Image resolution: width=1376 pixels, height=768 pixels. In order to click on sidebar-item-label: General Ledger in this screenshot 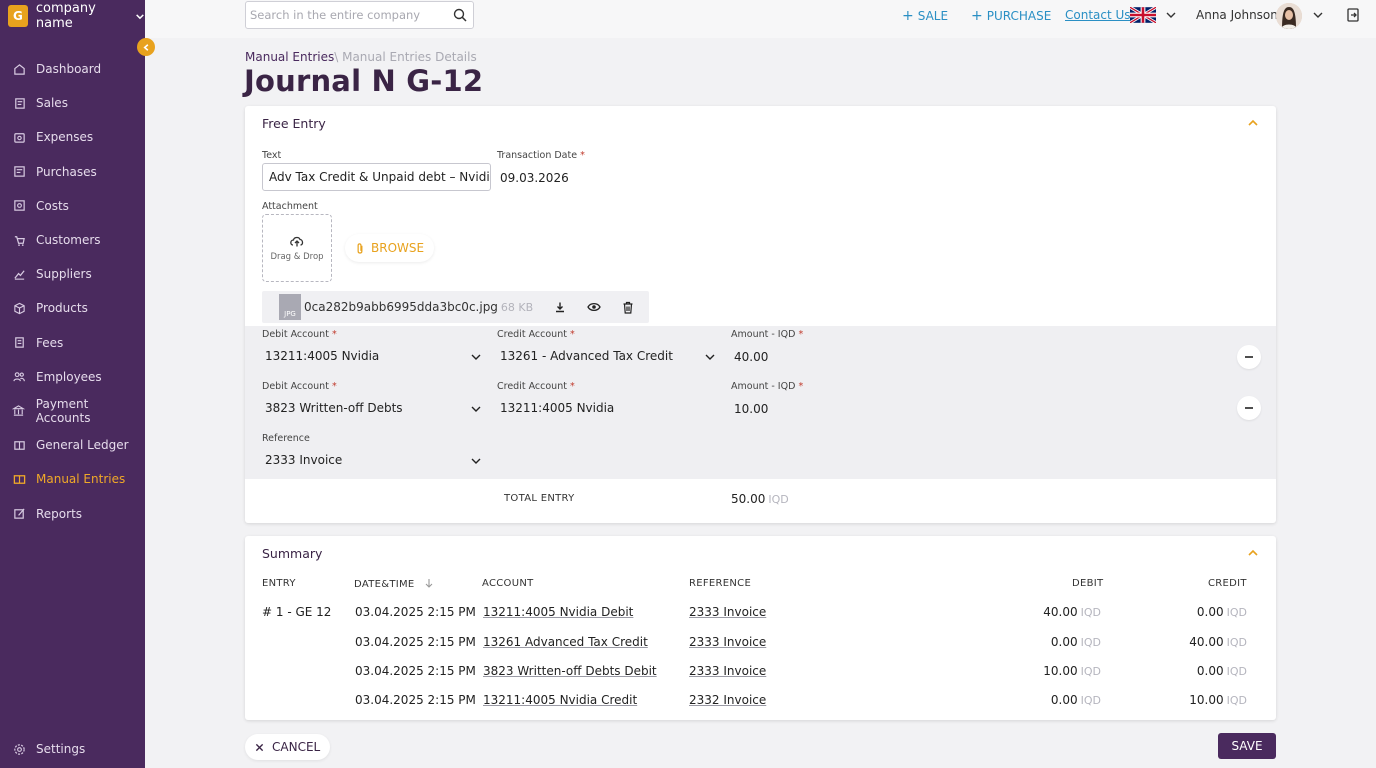, I will do `click(82, 445)`.